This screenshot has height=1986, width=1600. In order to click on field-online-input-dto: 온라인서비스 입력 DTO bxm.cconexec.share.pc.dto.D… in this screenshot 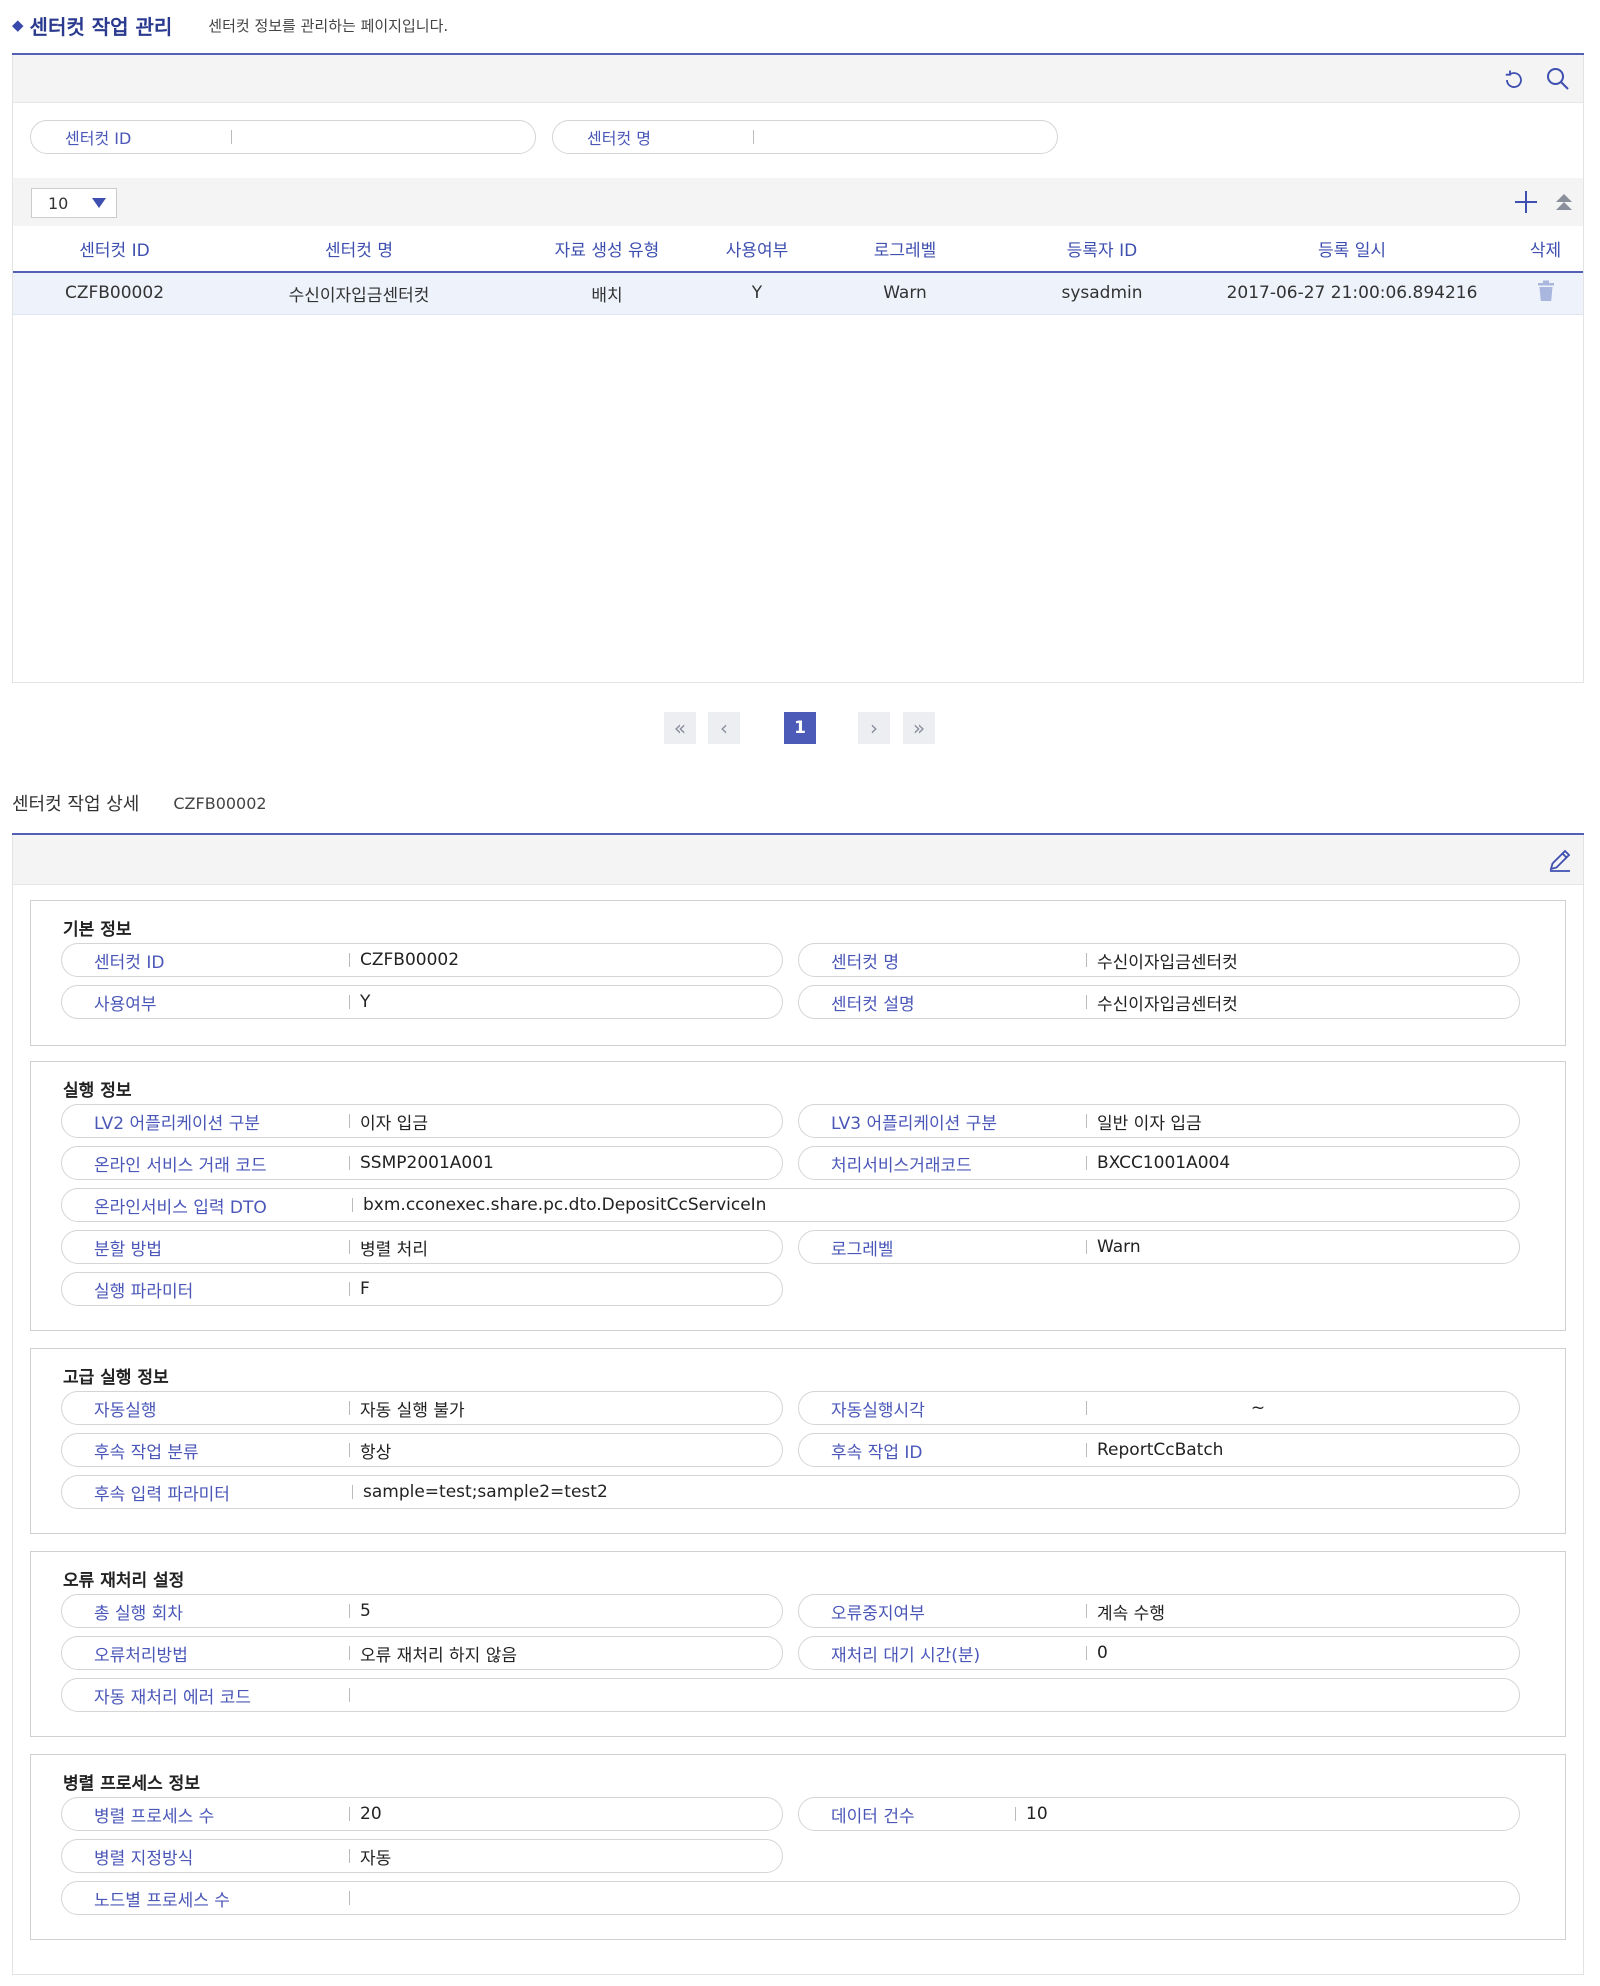, I will do `click(790, 1205)`.